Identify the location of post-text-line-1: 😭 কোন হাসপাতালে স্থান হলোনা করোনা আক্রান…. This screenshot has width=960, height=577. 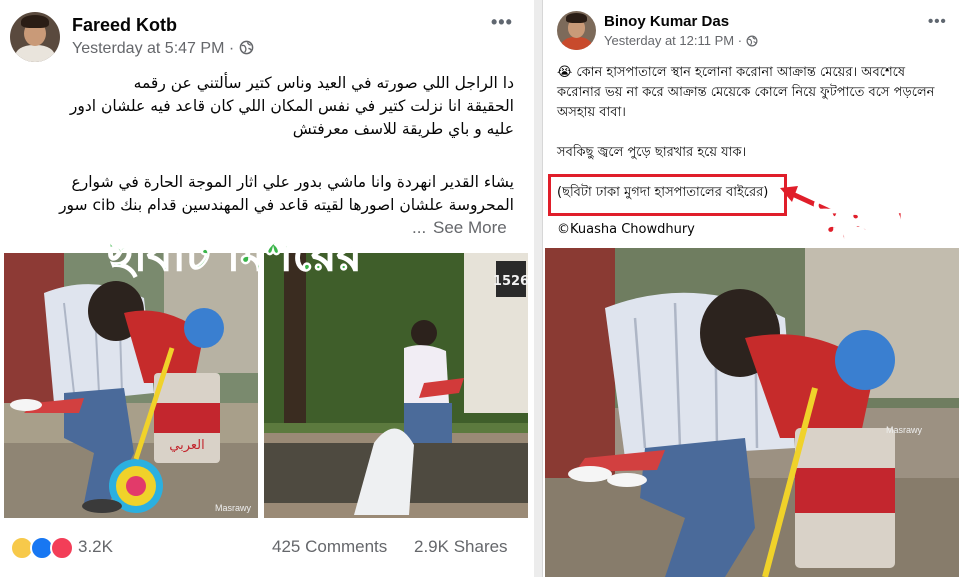
(754, 73).